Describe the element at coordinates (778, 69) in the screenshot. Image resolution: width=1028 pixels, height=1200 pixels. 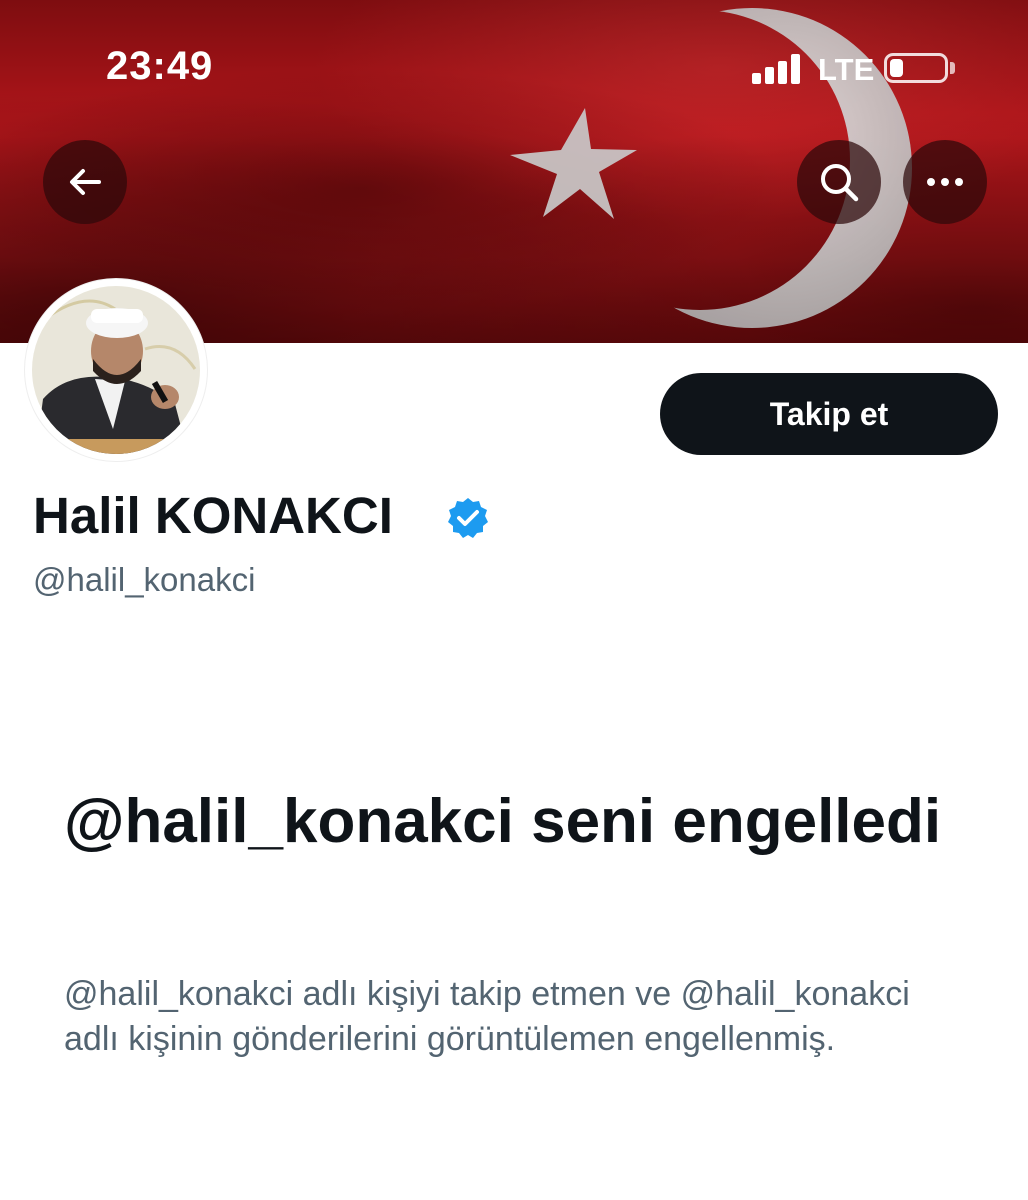
I see `signal-strength-icon` at that location.